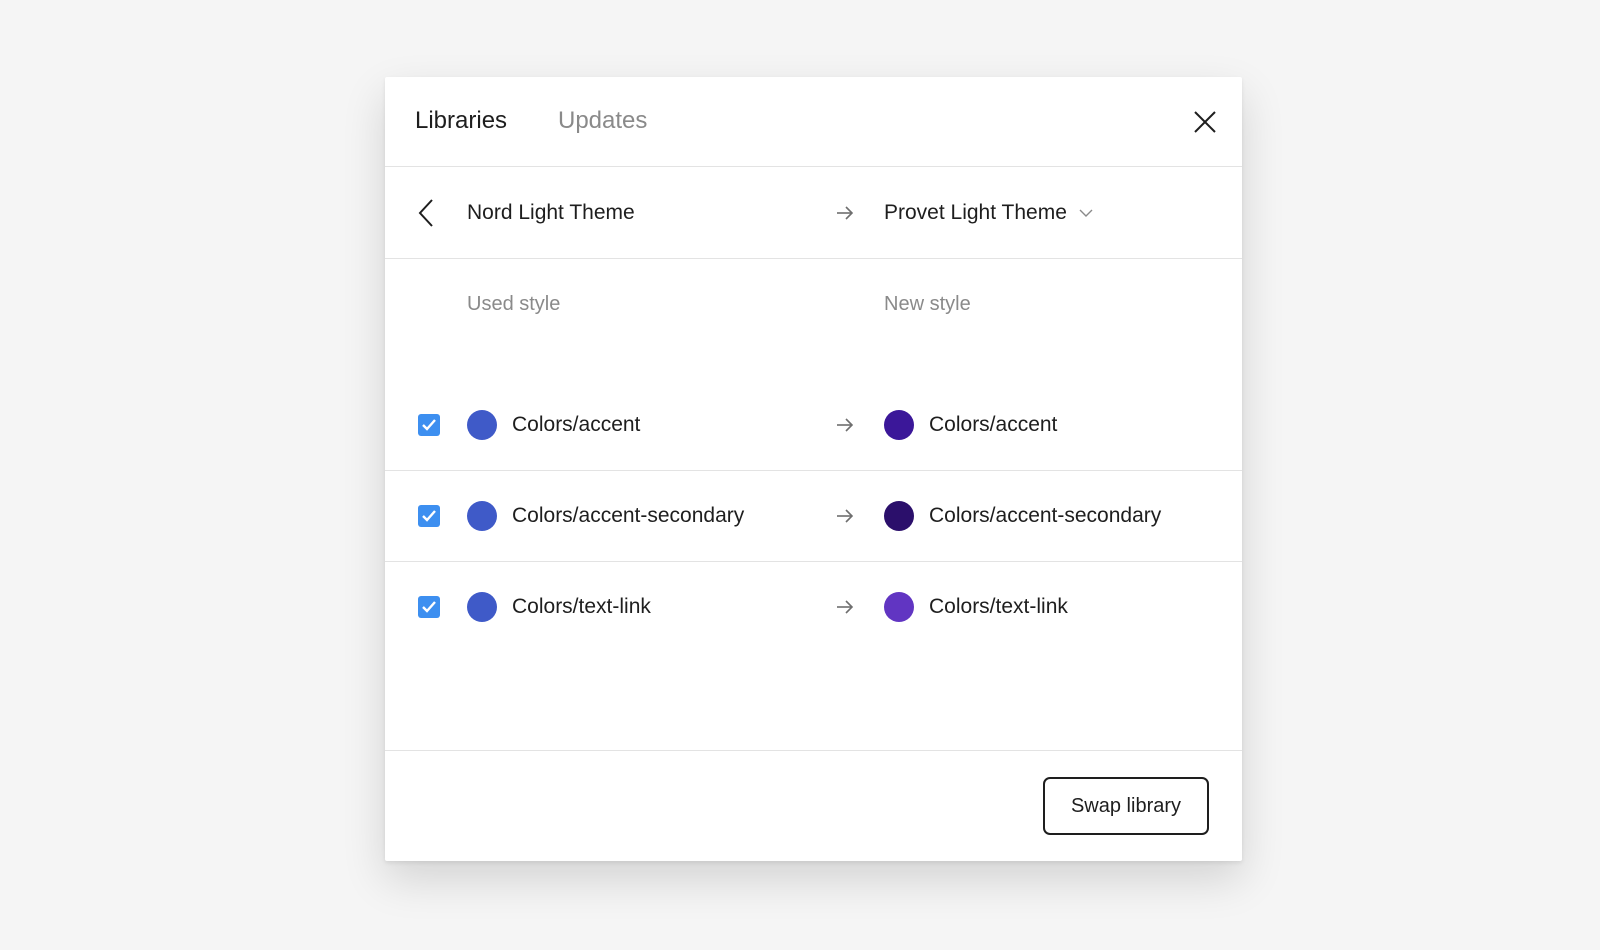  What do you see at coordinates (581, 606) in the screenshot?
I see `used-style-name: Colors/text-link` at bounding box center [581, 606].